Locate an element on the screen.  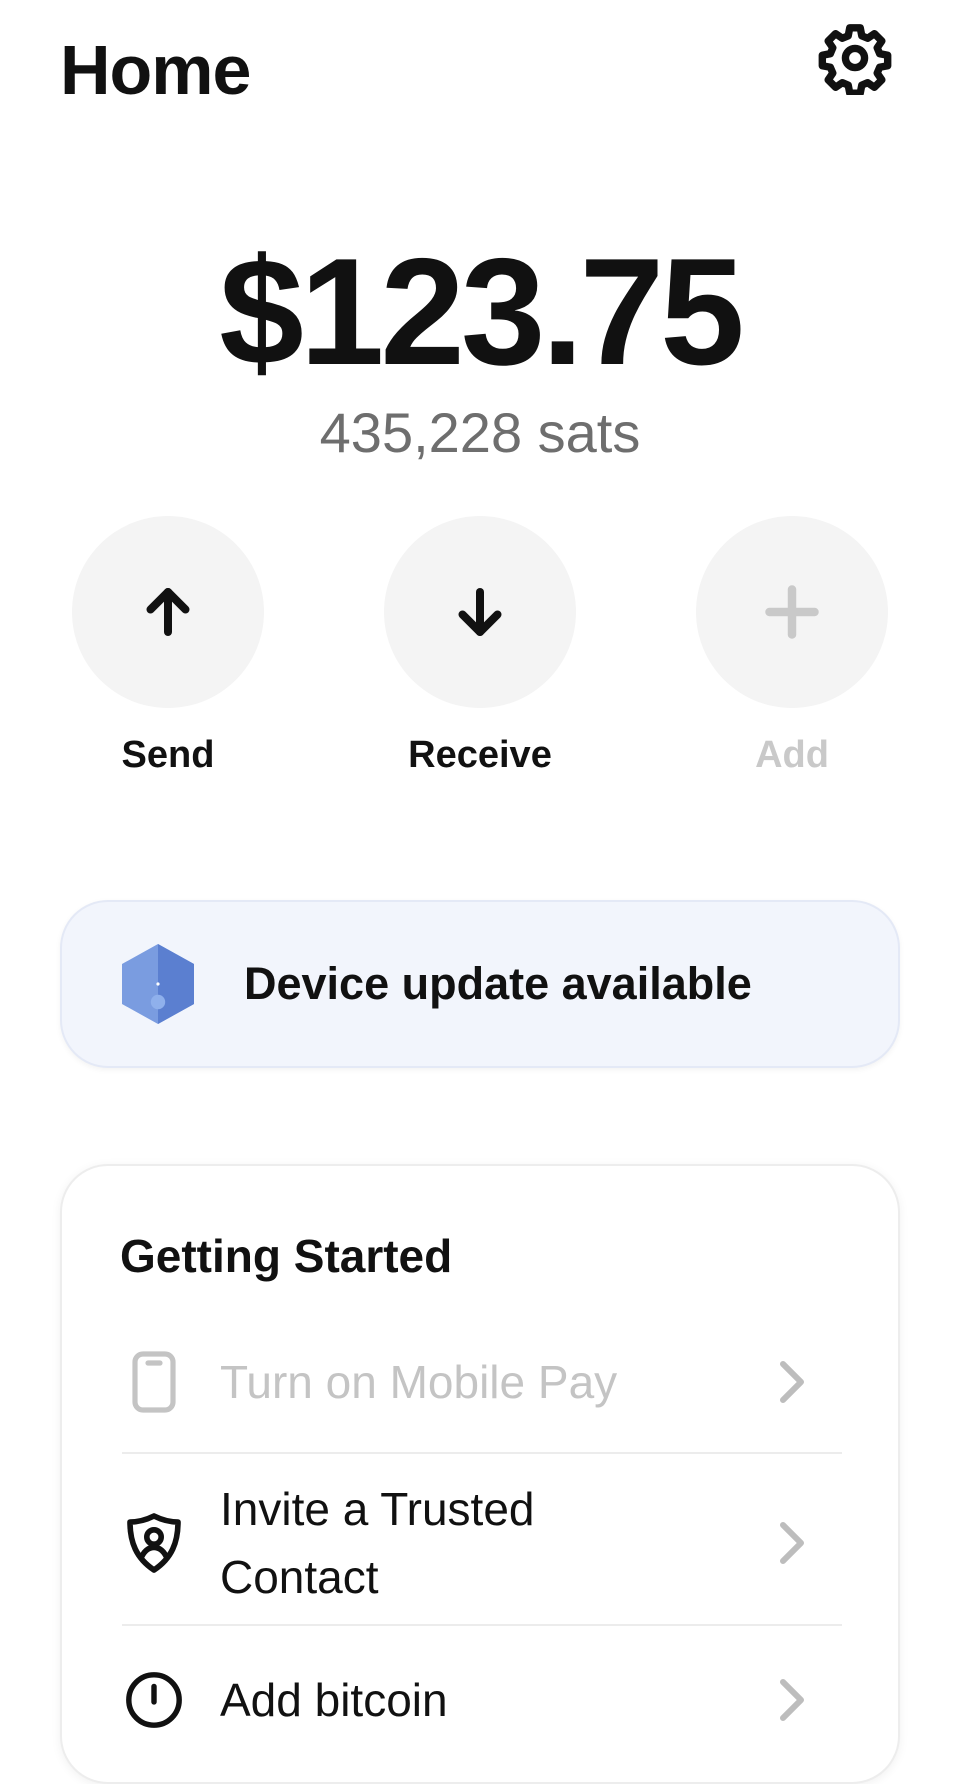
clock-icon is located at coordinates (154, 1700).